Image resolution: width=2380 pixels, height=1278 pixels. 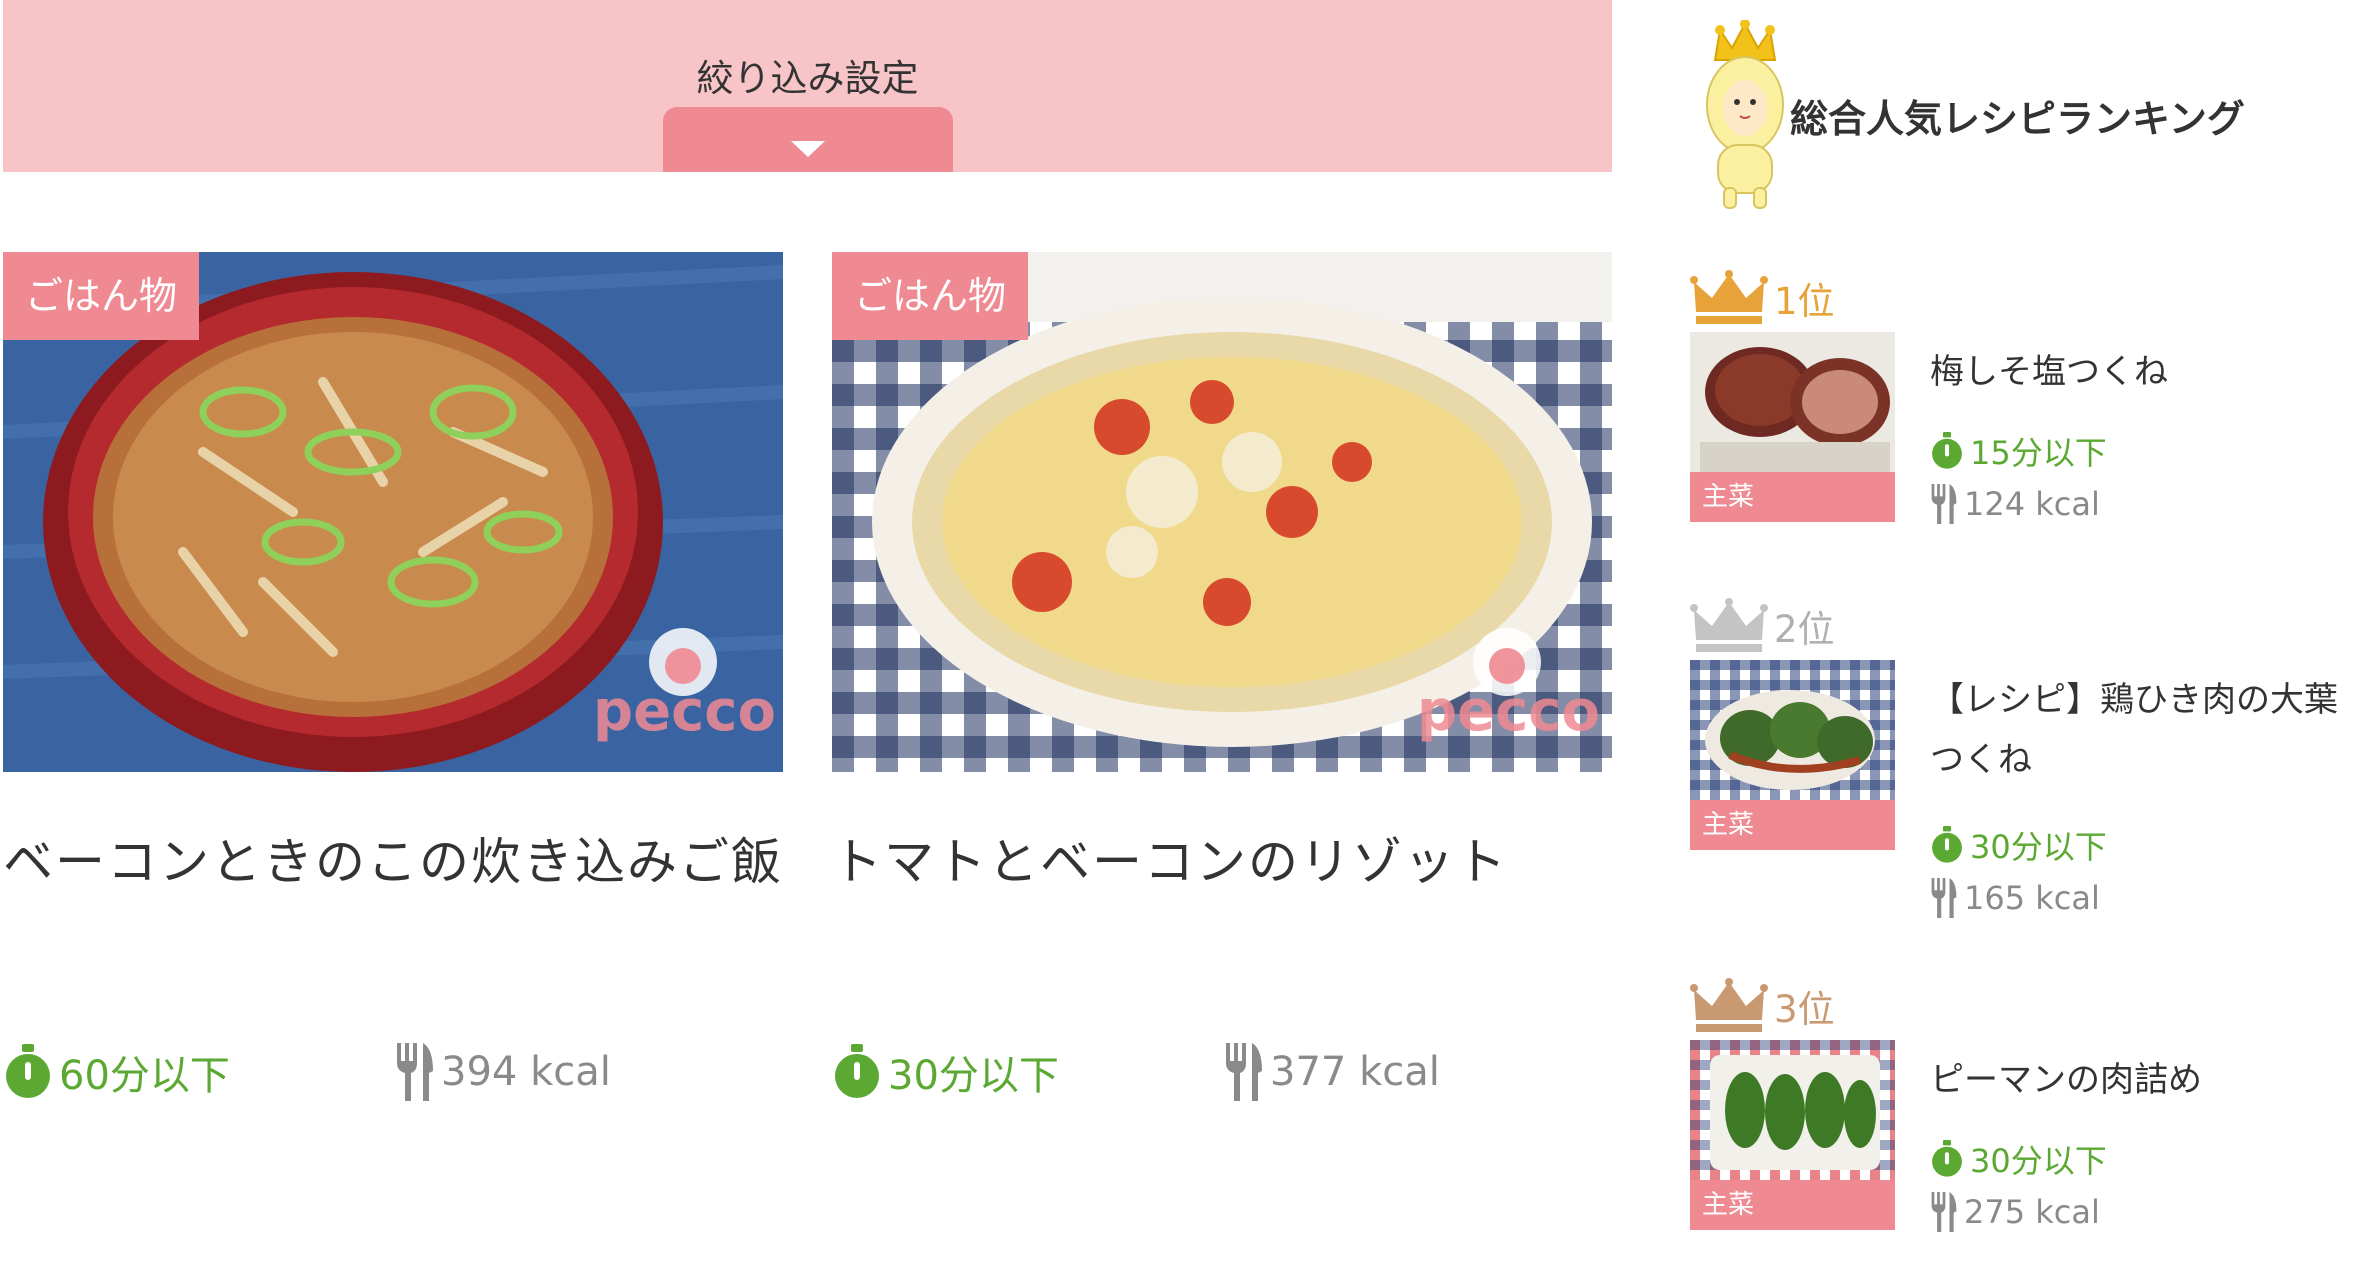 I want to click on ranking-recipe-title: 【レシピ】鶏ひき肉の大葉つくね, so click(x=2150, y=730).